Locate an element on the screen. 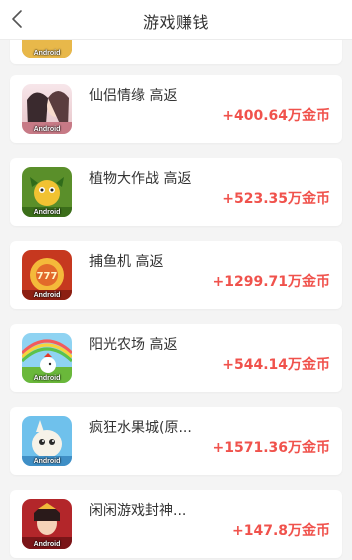 Image resolution: width=352 pixels, height=560 pixels. game-card: Android 闲闲游戏封神... +147.8万金币 is located at coordinates (176, 524).